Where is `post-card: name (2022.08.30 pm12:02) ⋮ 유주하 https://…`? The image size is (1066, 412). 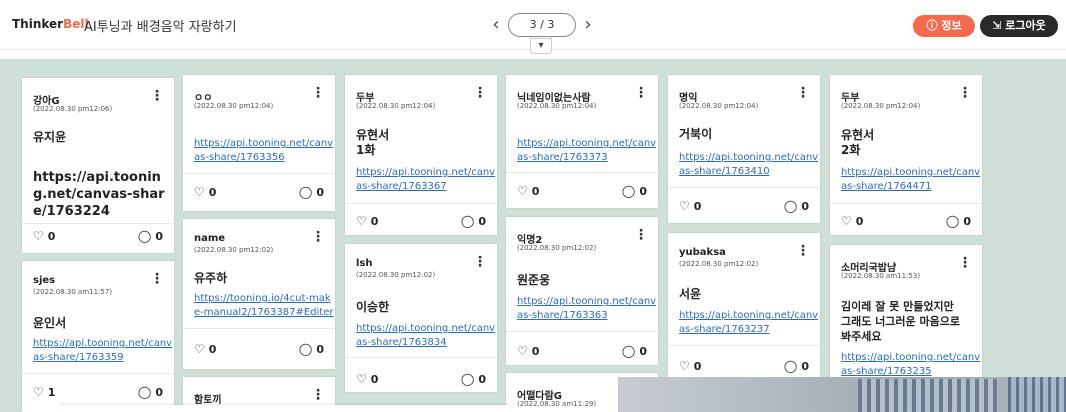
post-card: name (2022.08.30 pm12:02) ⋮ 유주하 https://… is located at coordinates (259, 294).